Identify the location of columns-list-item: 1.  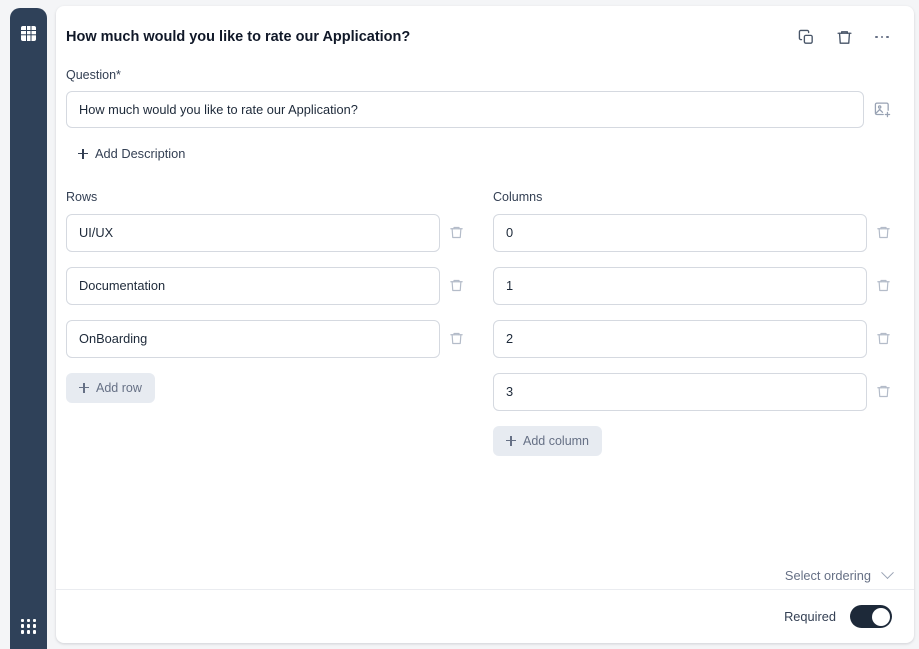
(692, 285).